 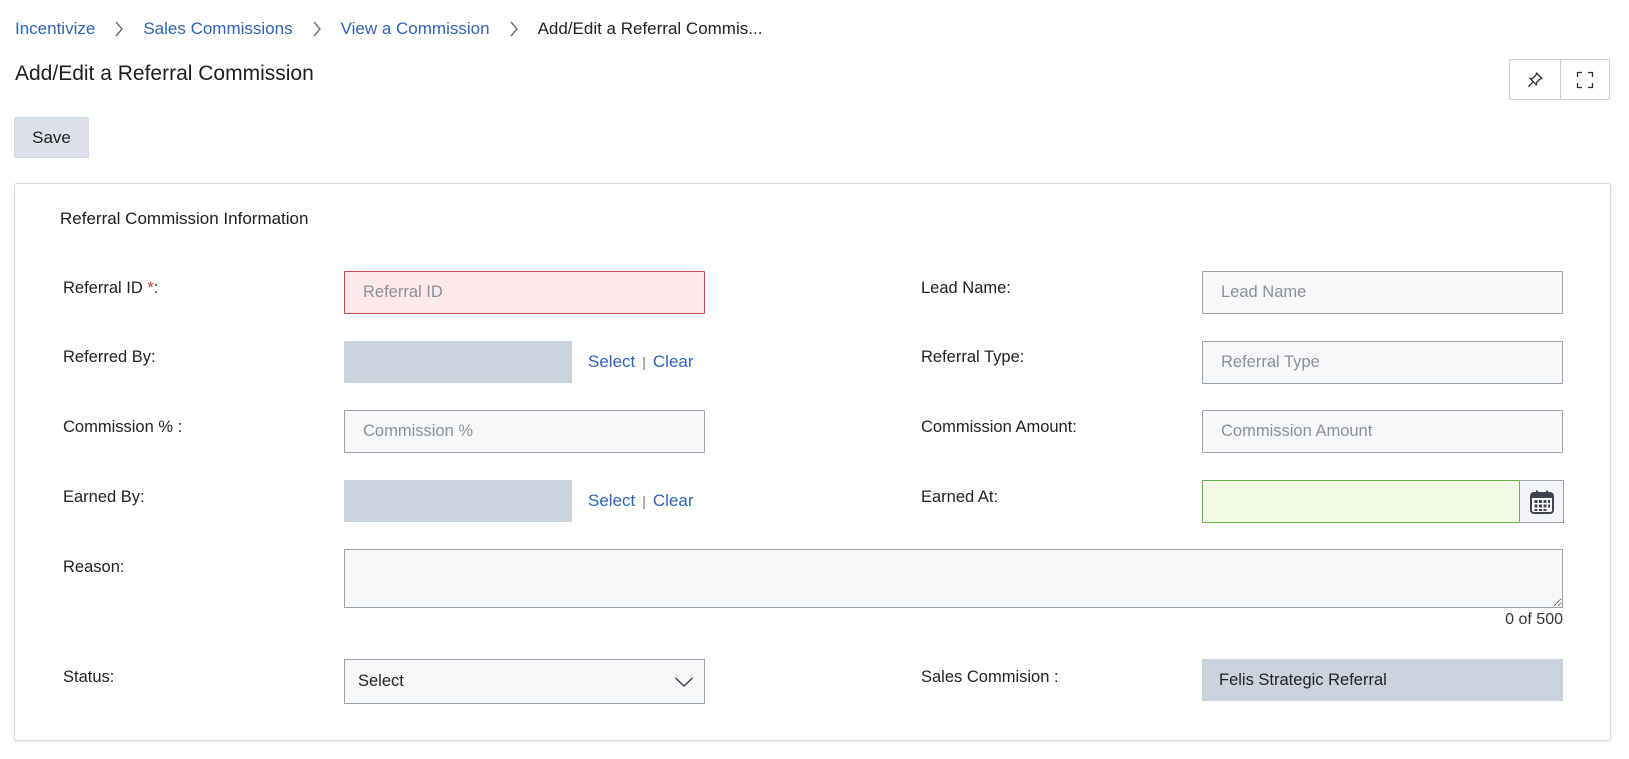 What do you see at coordinates (1361, 501) in the screenshot?
I see `earned-at-input` at bounding box center [1361, 501].